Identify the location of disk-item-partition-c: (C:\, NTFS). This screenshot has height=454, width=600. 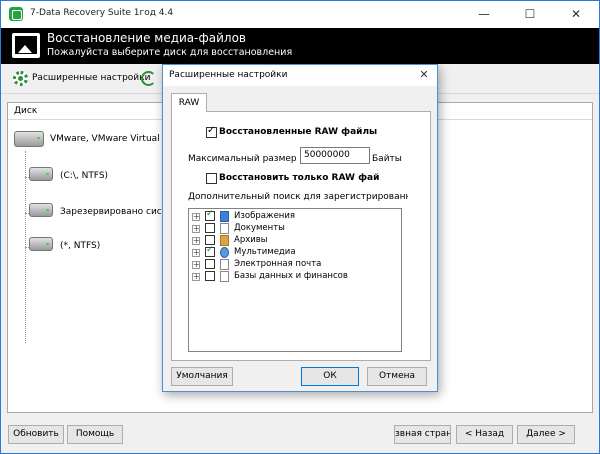
(84, 176).